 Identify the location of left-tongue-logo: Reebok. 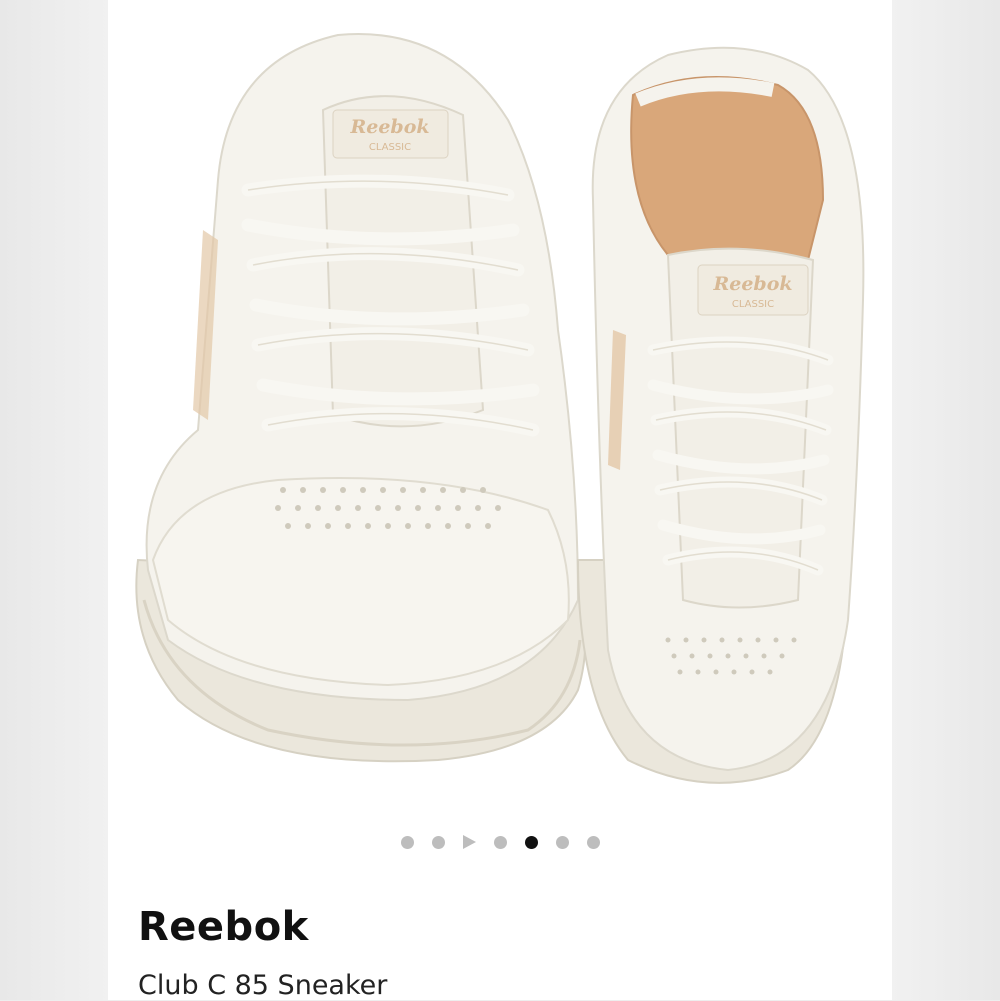
(389, 127).